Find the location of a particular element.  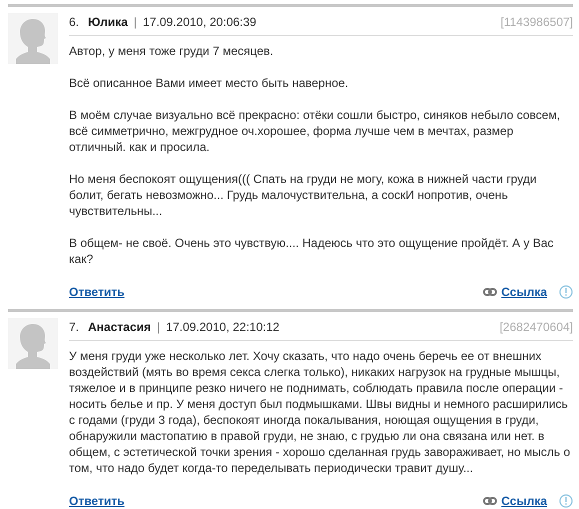

comment-paragraph: Всё описанное Вами имеет место быть наверное. is located at coordinates (209, 83).